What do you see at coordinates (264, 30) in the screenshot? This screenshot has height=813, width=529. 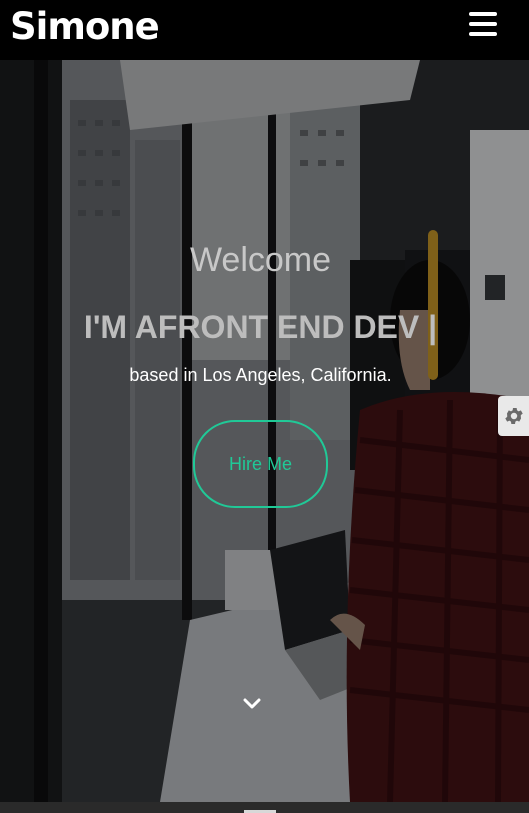 I see `top-navbar: Simone` at bounding box center [264, 30].